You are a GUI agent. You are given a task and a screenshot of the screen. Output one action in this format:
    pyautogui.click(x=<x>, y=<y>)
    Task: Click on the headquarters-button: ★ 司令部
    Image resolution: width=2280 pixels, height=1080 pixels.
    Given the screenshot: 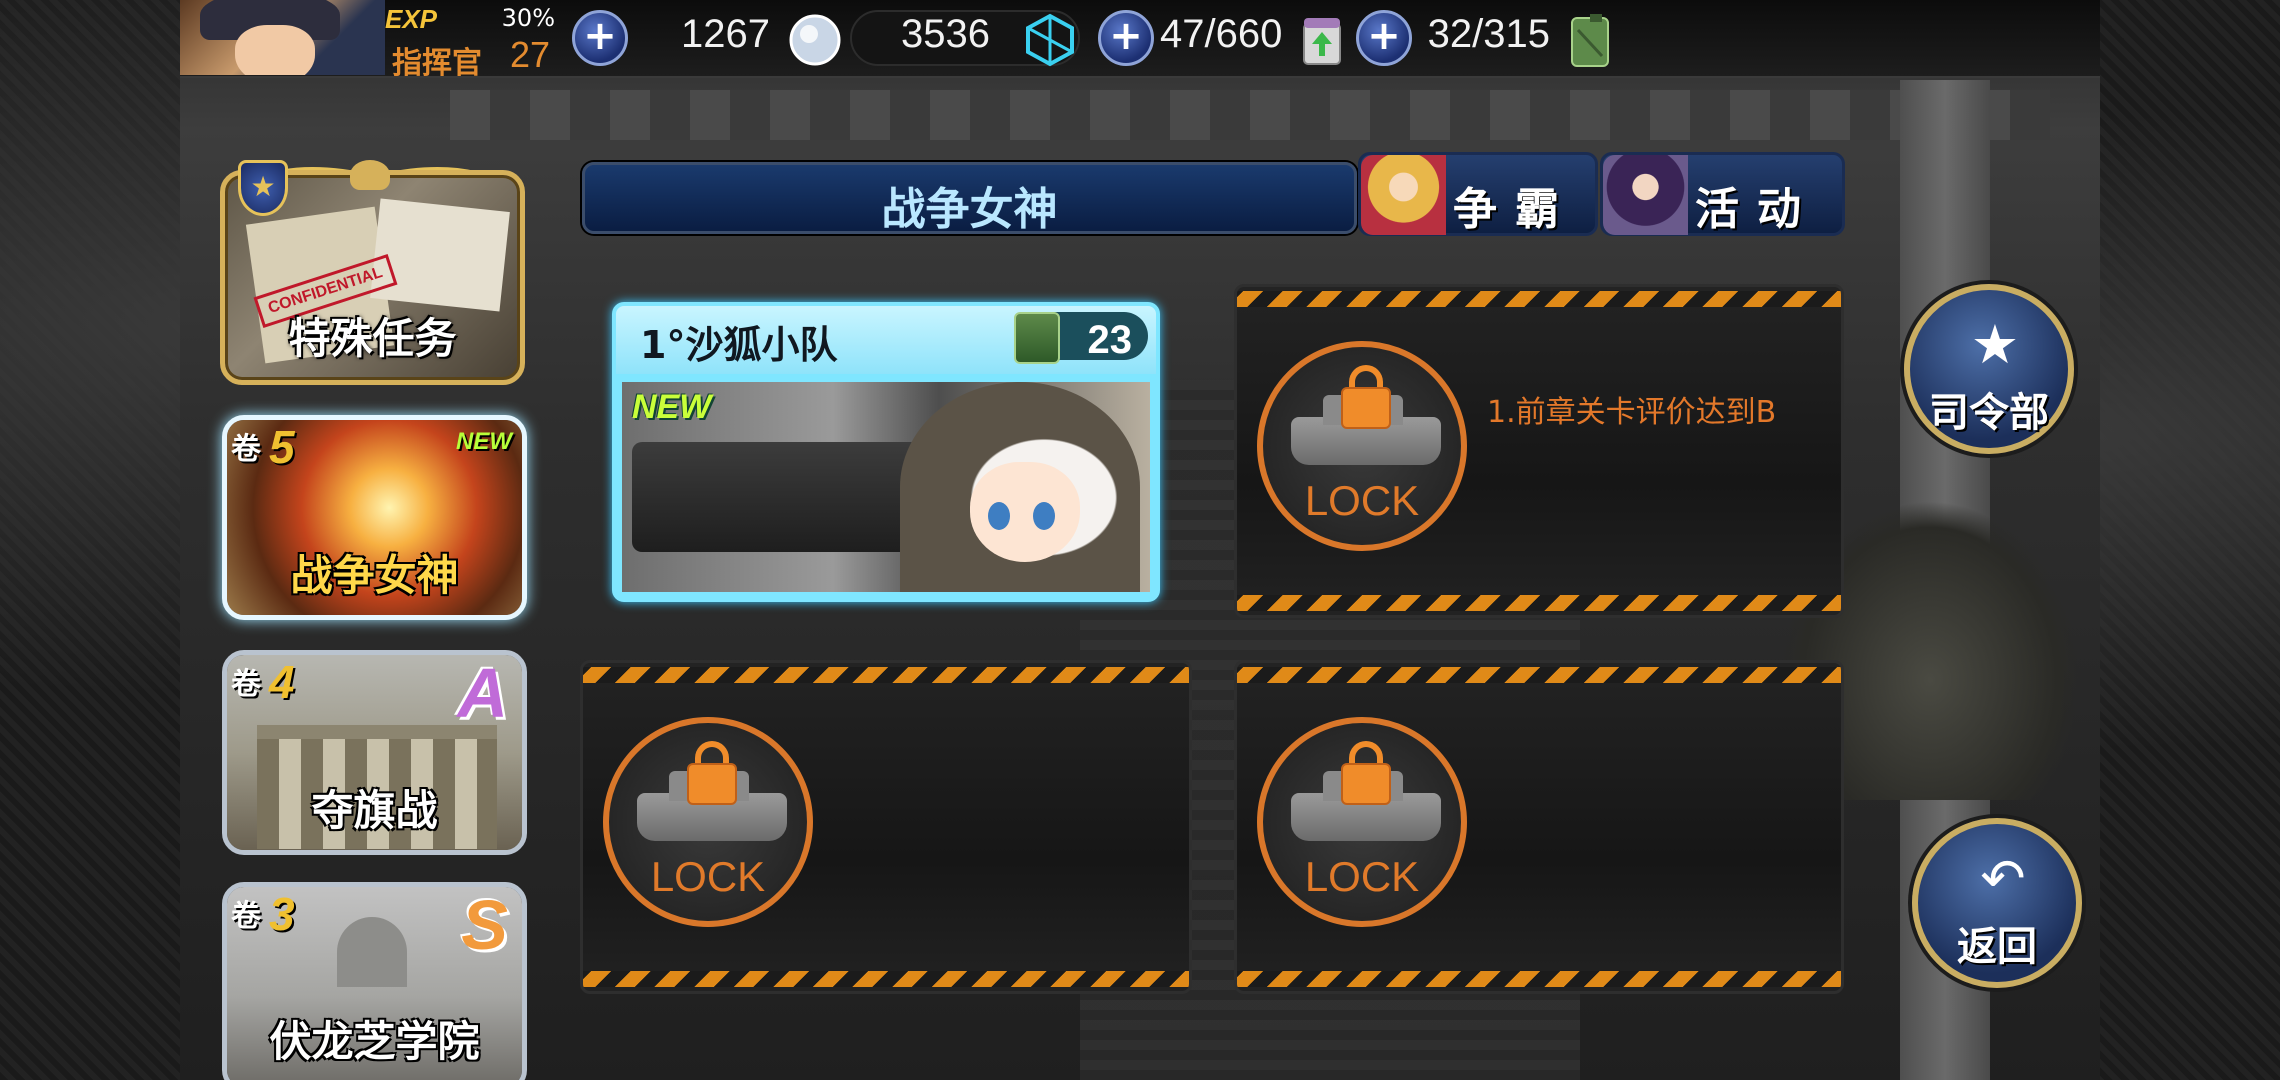 What is the action you would take?
    pyautogui.click(x=1989, y=369)
    